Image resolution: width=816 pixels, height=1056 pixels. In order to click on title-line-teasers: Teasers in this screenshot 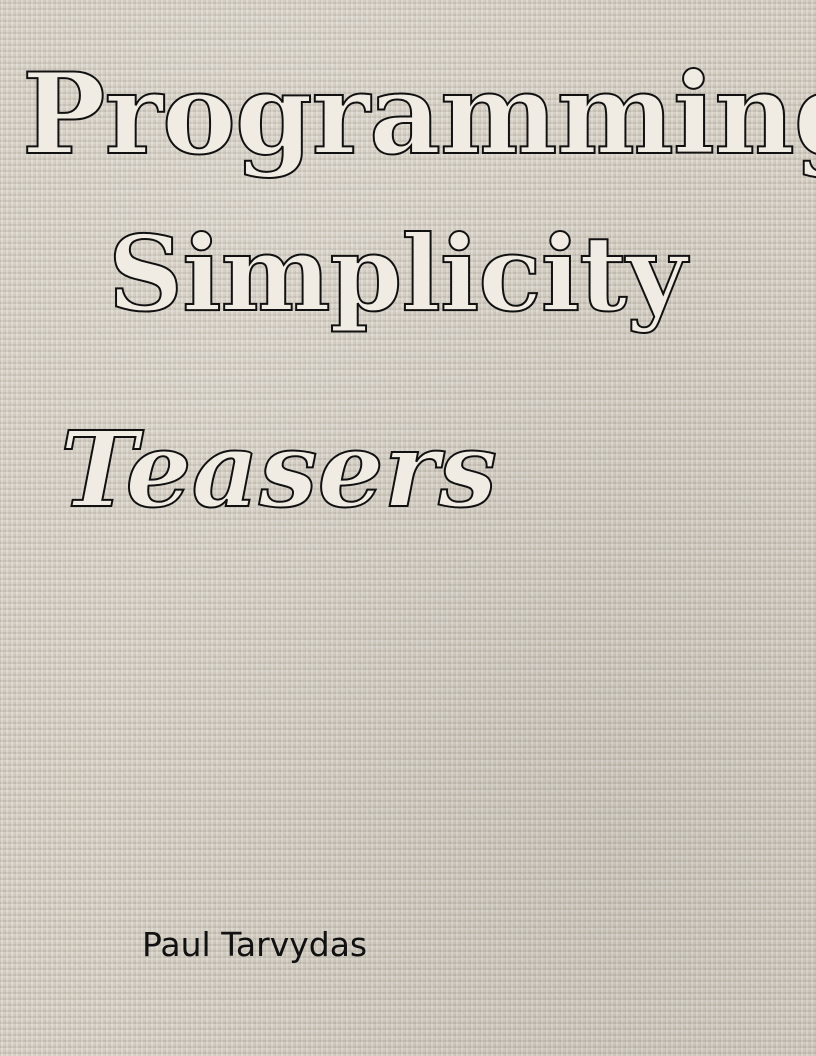, I will do `click(278, 469)`.